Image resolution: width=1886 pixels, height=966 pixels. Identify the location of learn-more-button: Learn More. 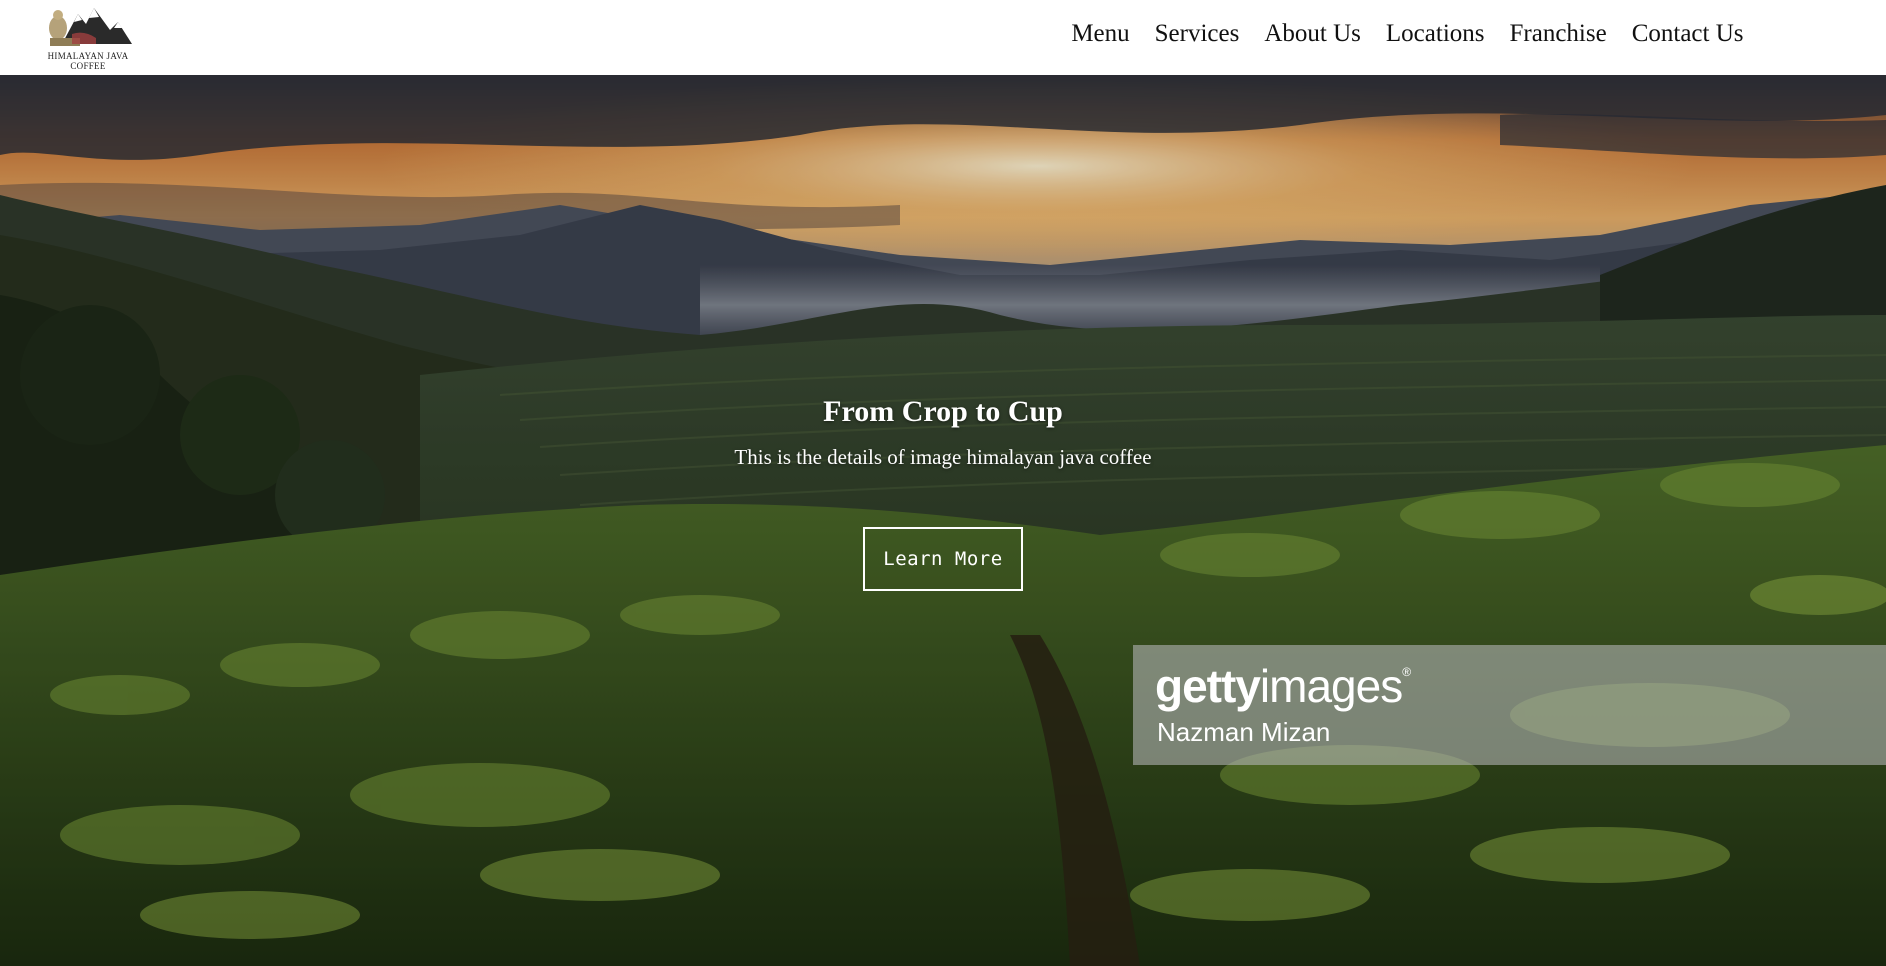
(943, 559).